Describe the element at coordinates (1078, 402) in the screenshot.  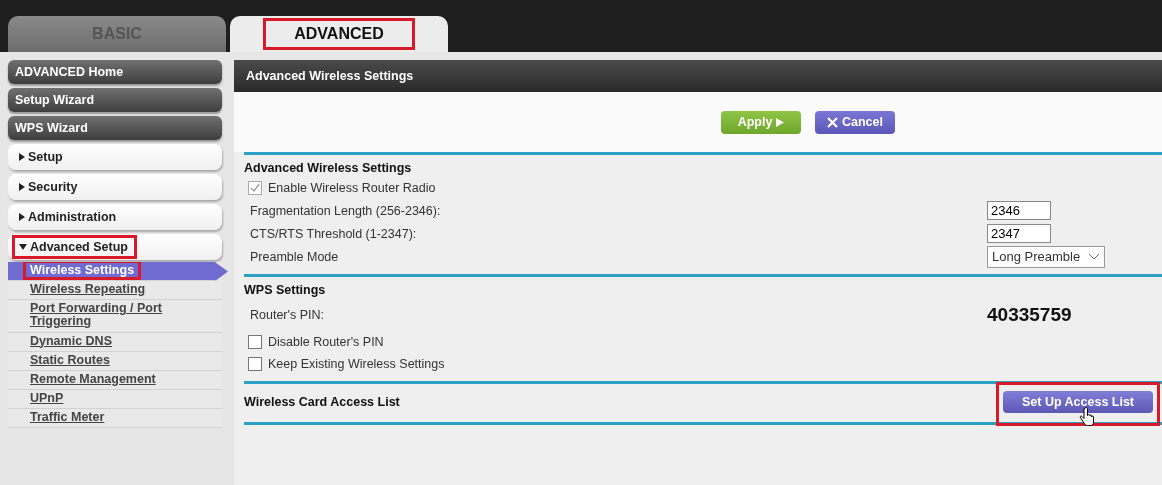
I see `access-list-button: Set Up Access List` at that location.